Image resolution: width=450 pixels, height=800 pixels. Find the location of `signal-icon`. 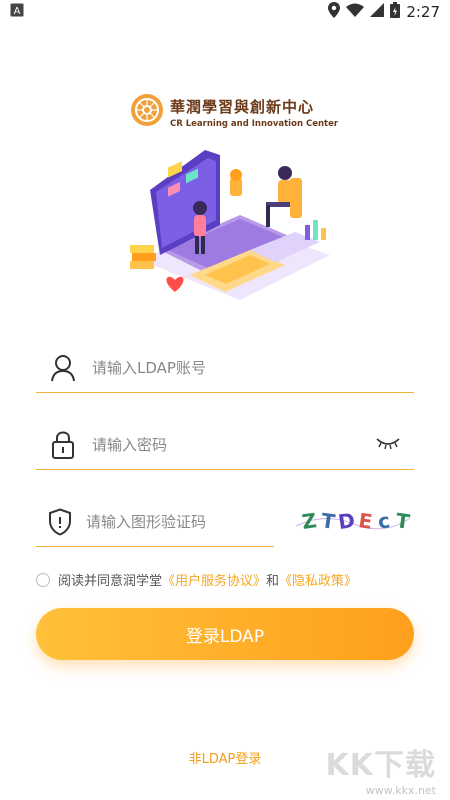

signal-icon is located at coordinates (377, 12).